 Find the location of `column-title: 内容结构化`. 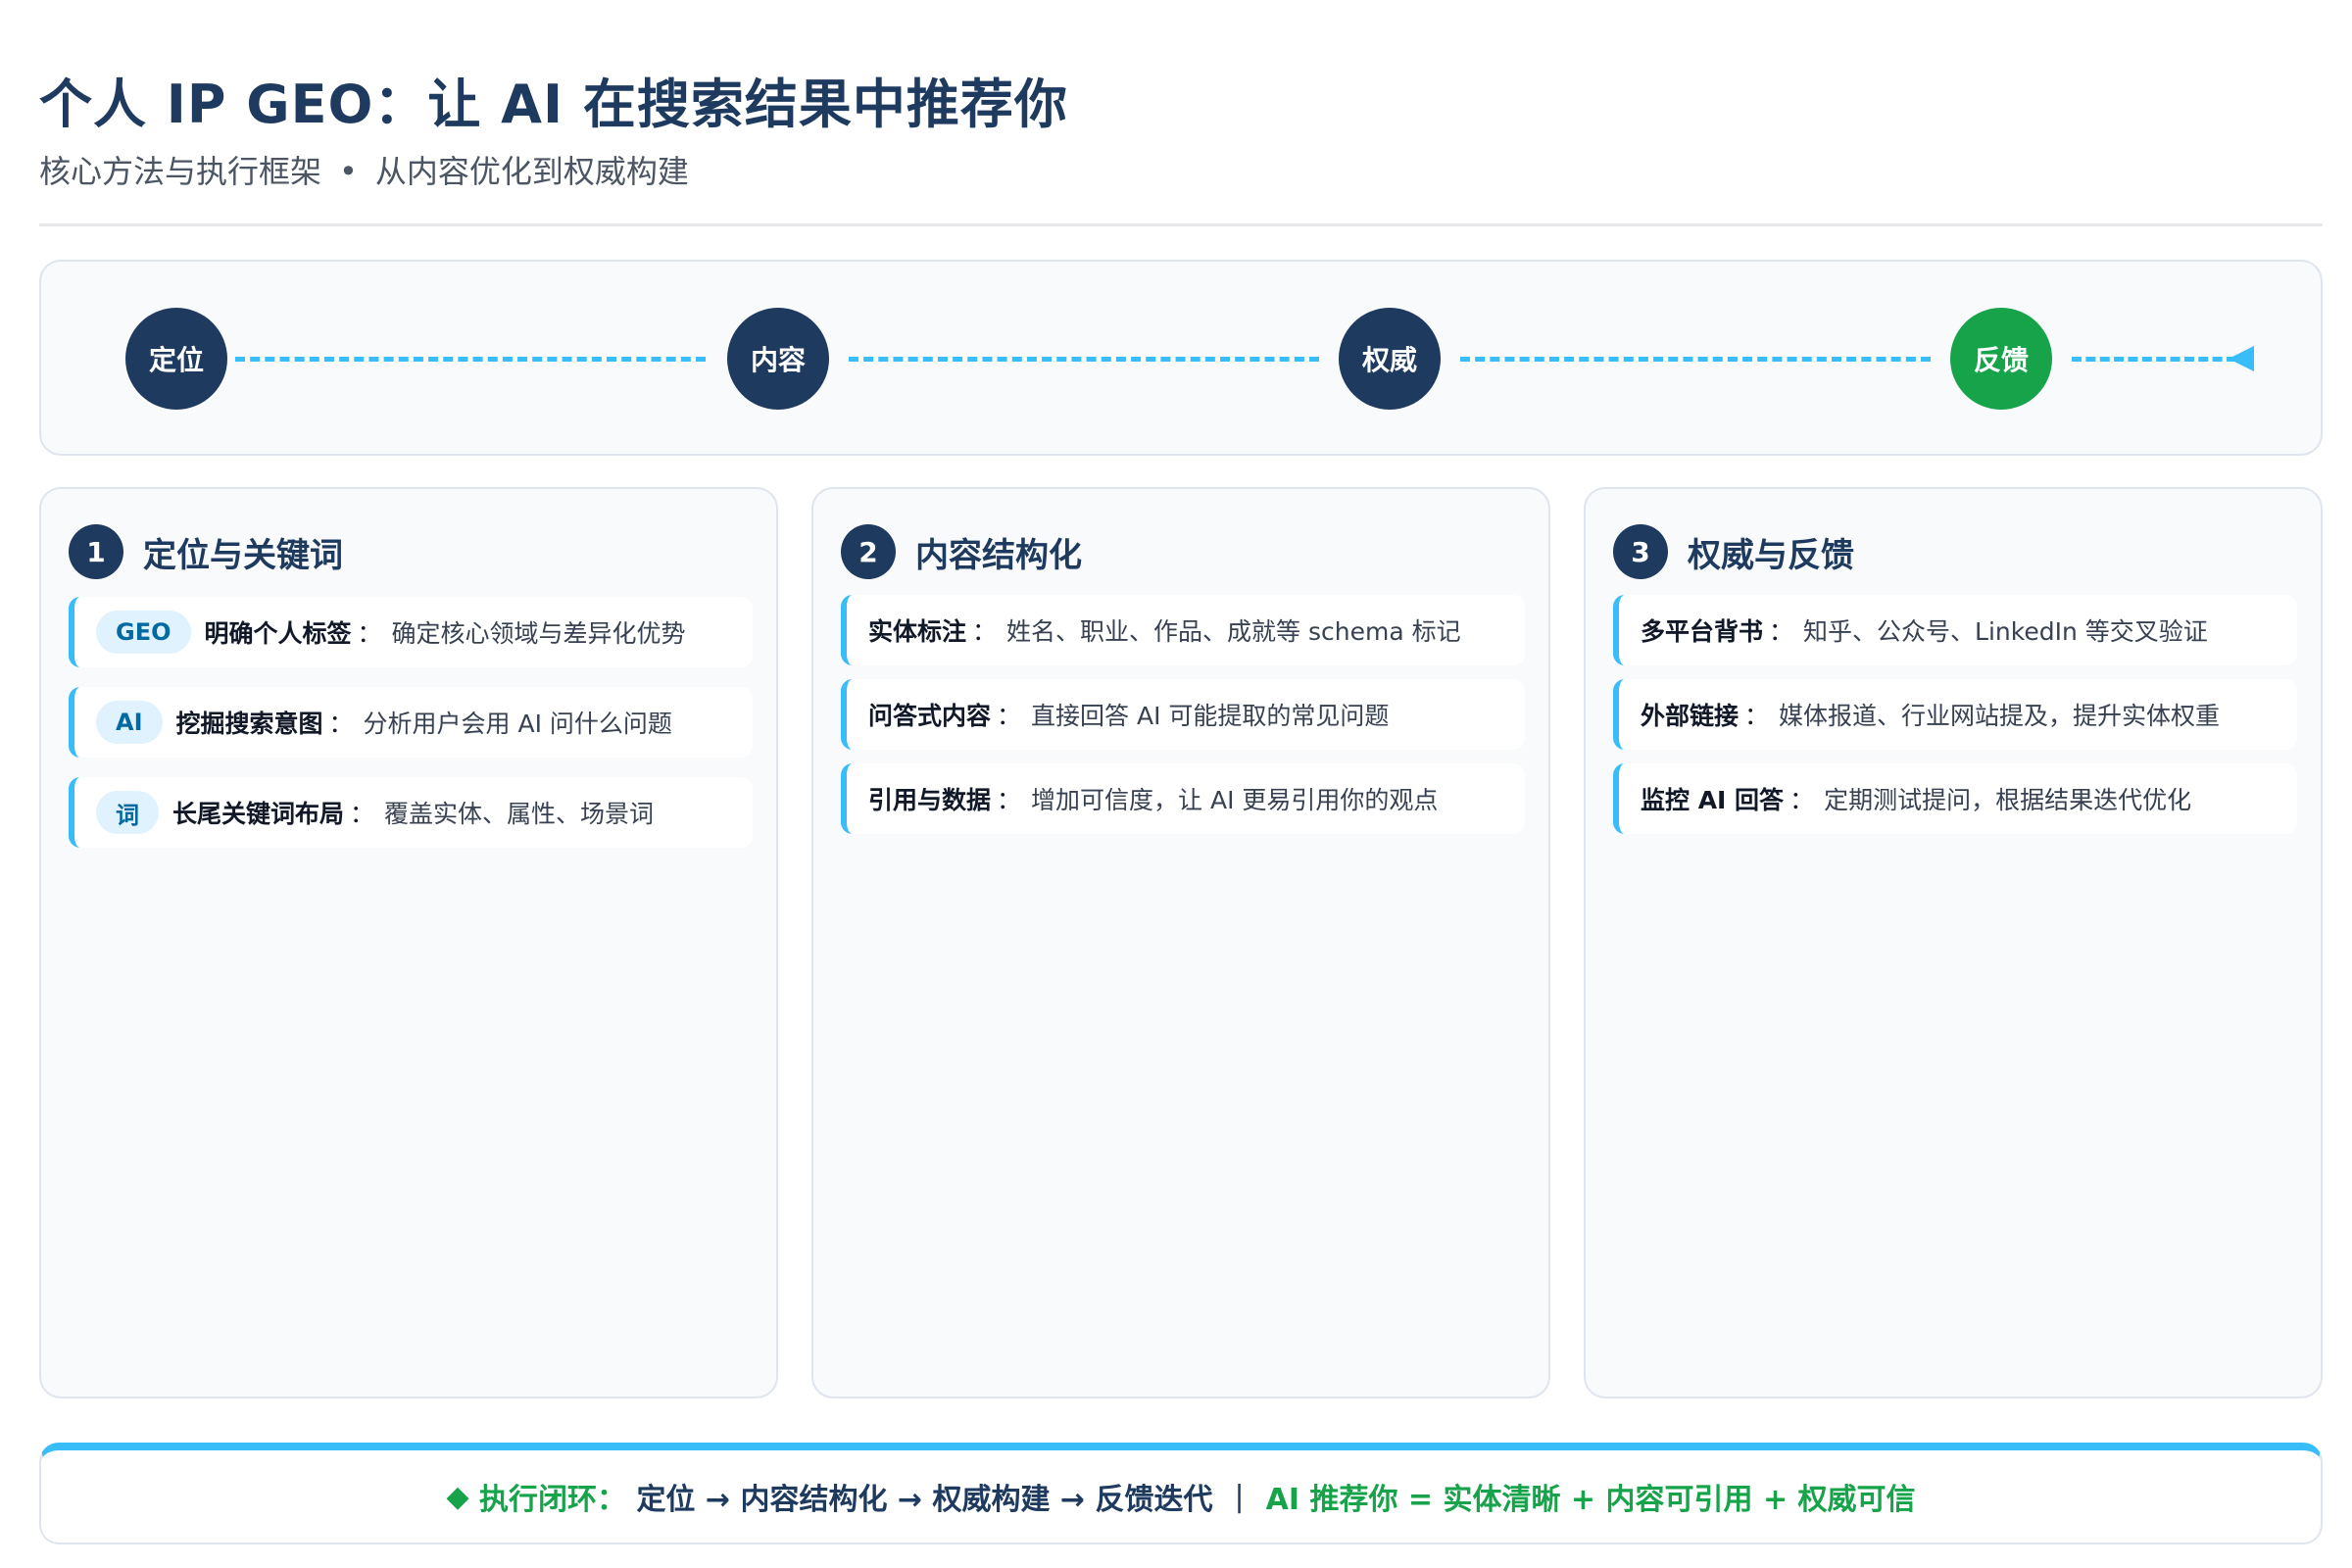

column-title: 内容结构化 is located at coordinates (998, 555).